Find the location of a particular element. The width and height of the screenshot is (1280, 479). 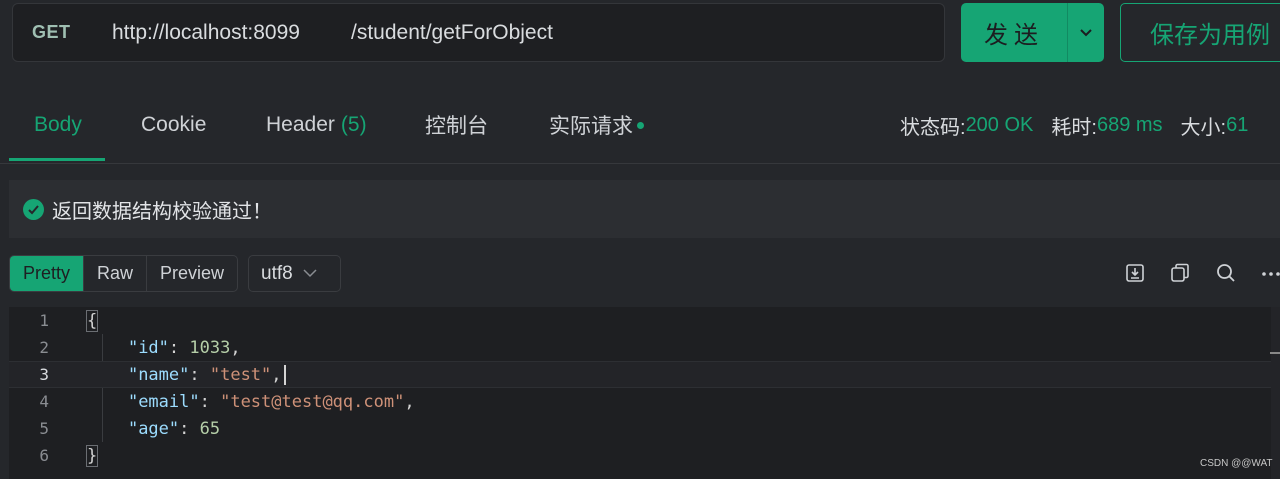

code-line-current: 3 "name": "test", is located at coordinates (640, 374).